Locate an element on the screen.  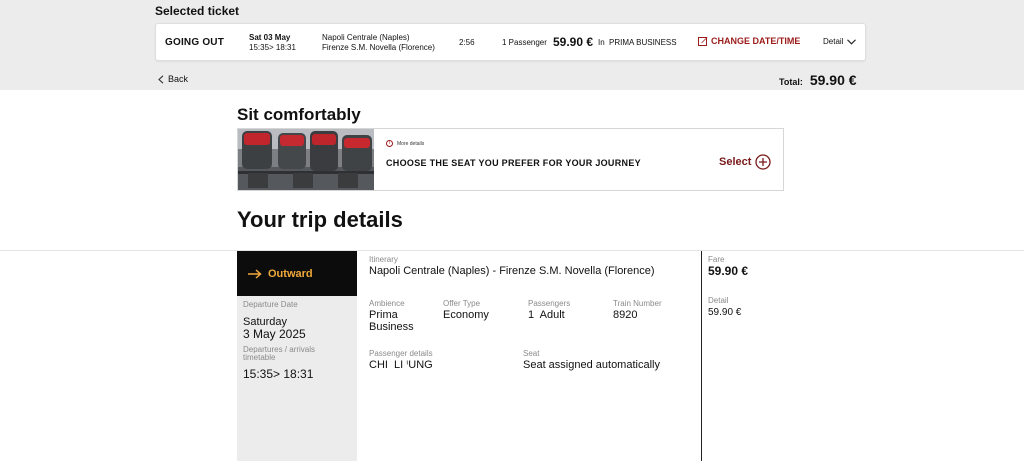
ambience-label: Ambience is located at coordinates (387, 303).